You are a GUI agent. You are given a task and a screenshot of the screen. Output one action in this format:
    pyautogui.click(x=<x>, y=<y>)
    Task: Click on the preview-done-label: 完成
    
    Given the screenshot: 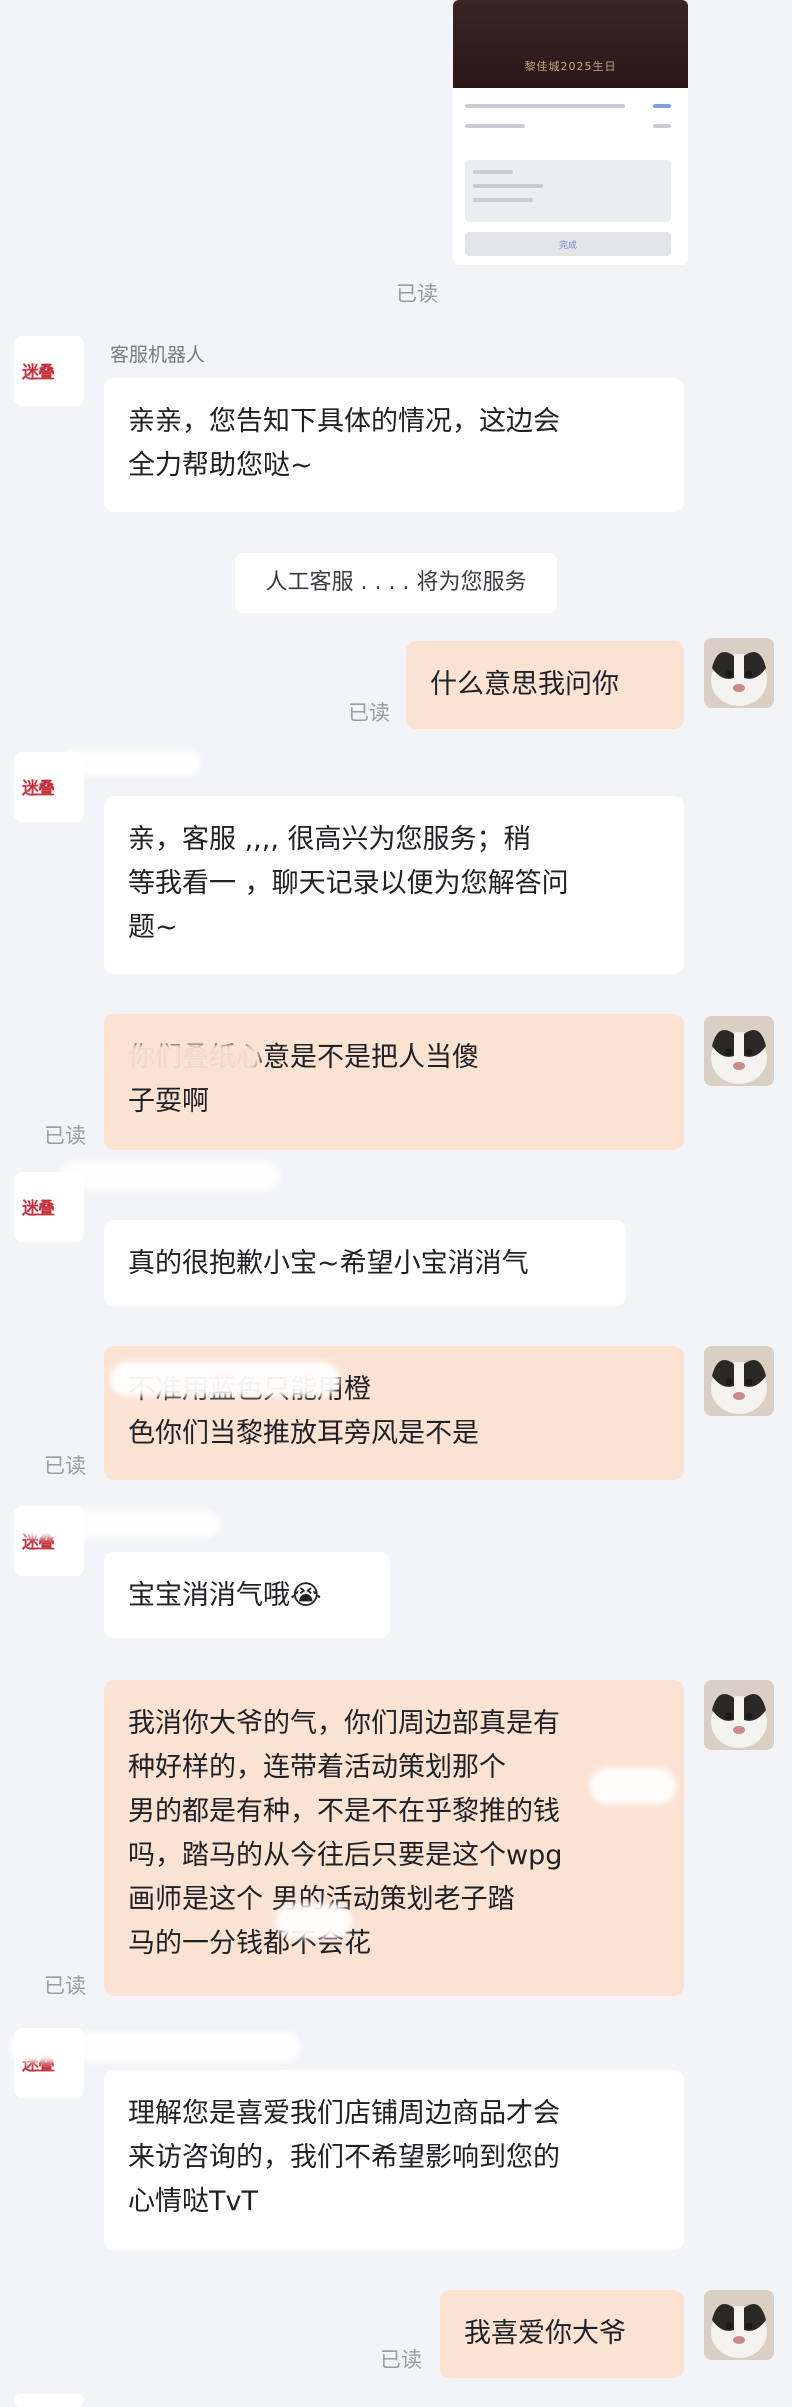 What is the action you would take?
    pyautogui.click(x=567, y=246)
    